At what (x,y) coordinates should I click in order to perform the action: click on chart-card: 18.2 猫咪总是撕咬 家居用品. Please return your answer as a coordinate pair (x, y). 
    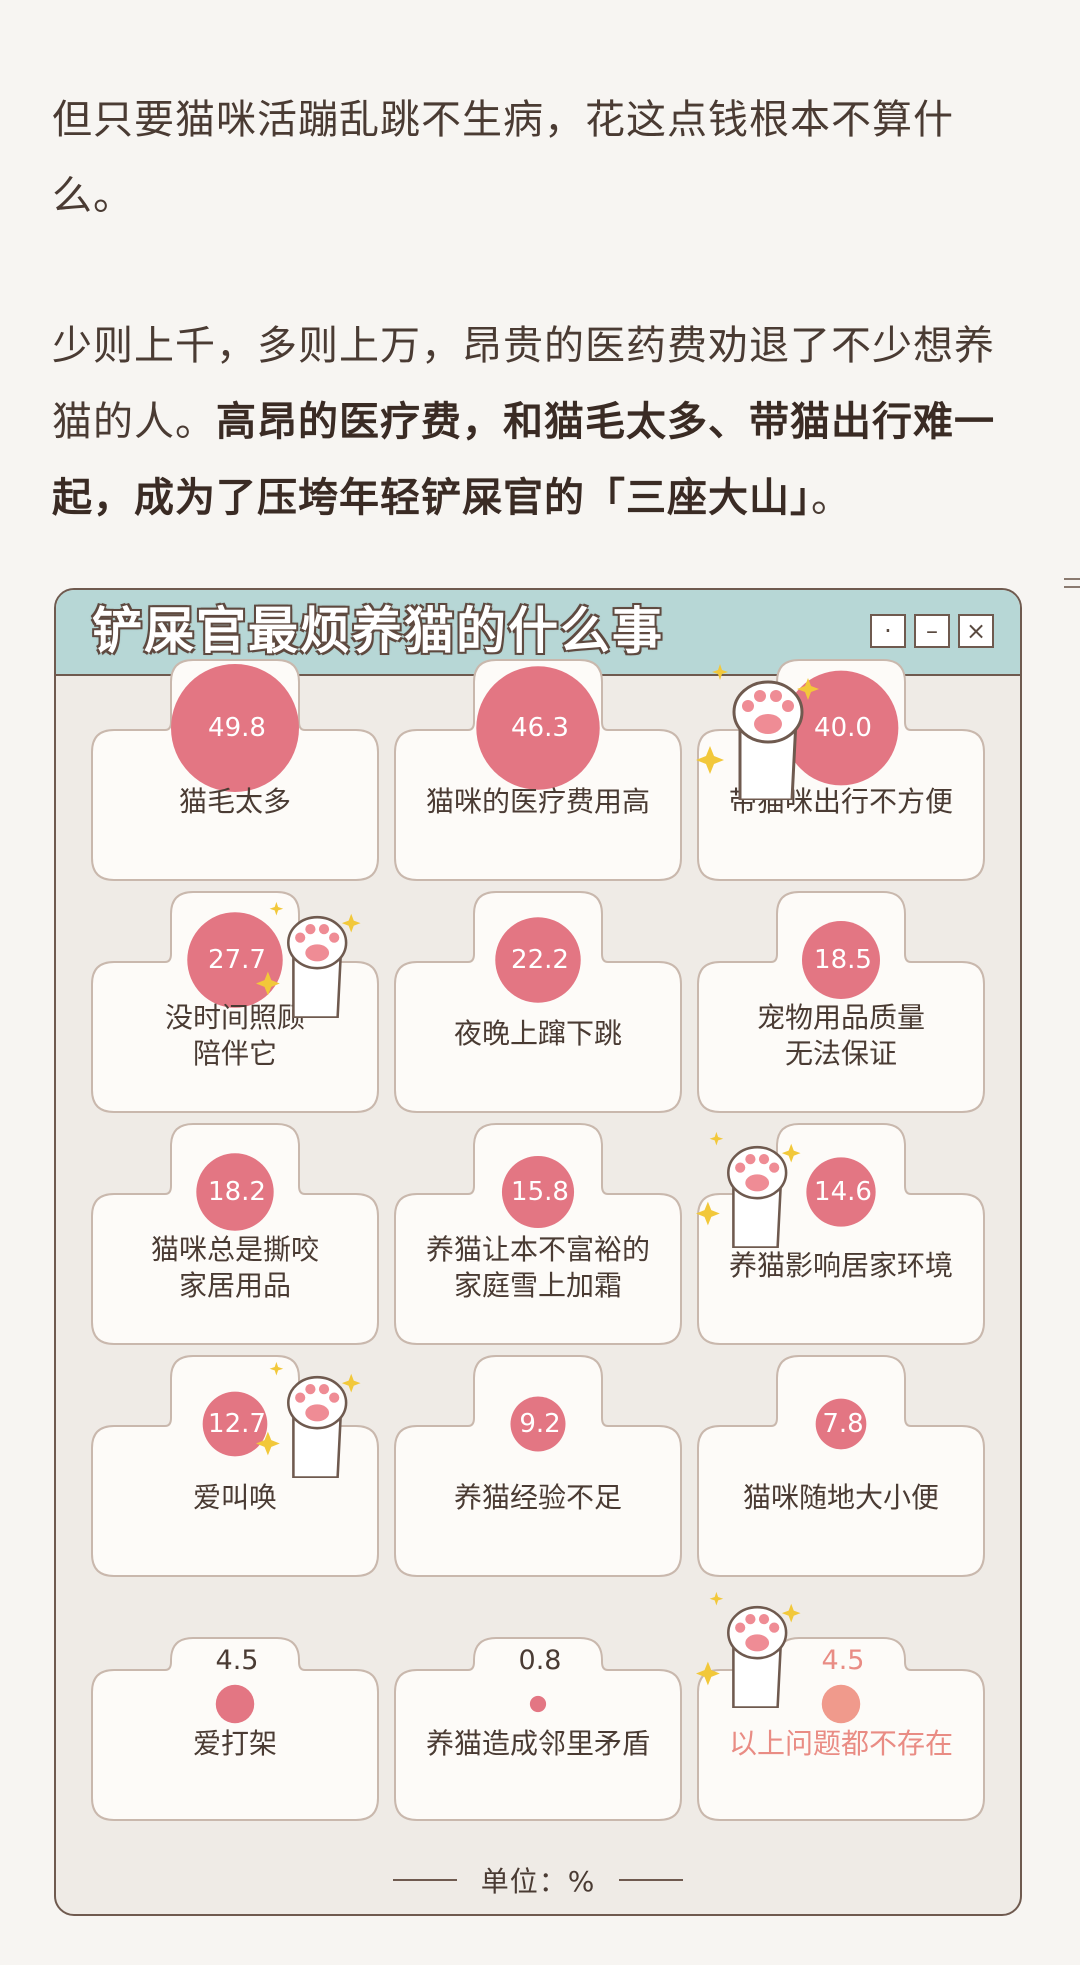
    Looking at the image, I should click on (235, 1235).